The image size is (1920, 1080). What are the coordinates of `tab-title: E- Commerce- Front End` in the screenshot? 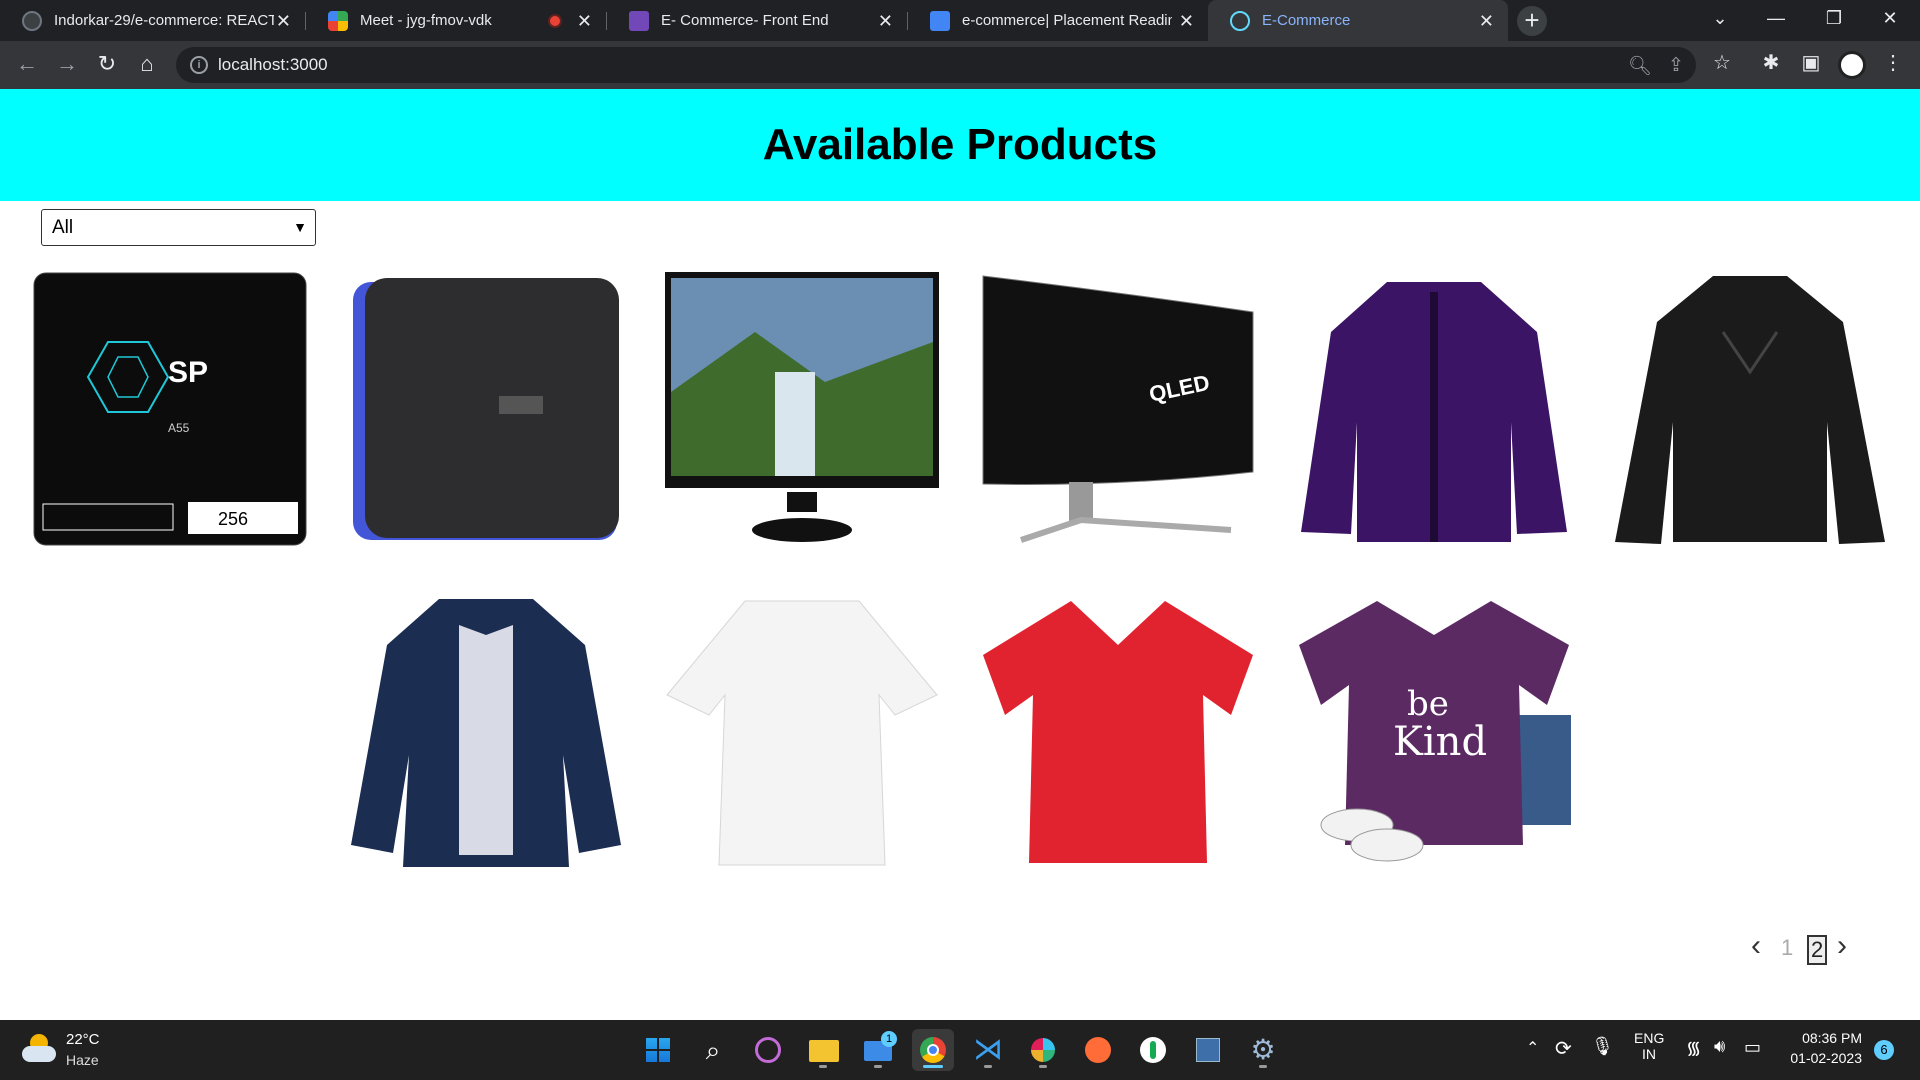 It's located at (745, 20).